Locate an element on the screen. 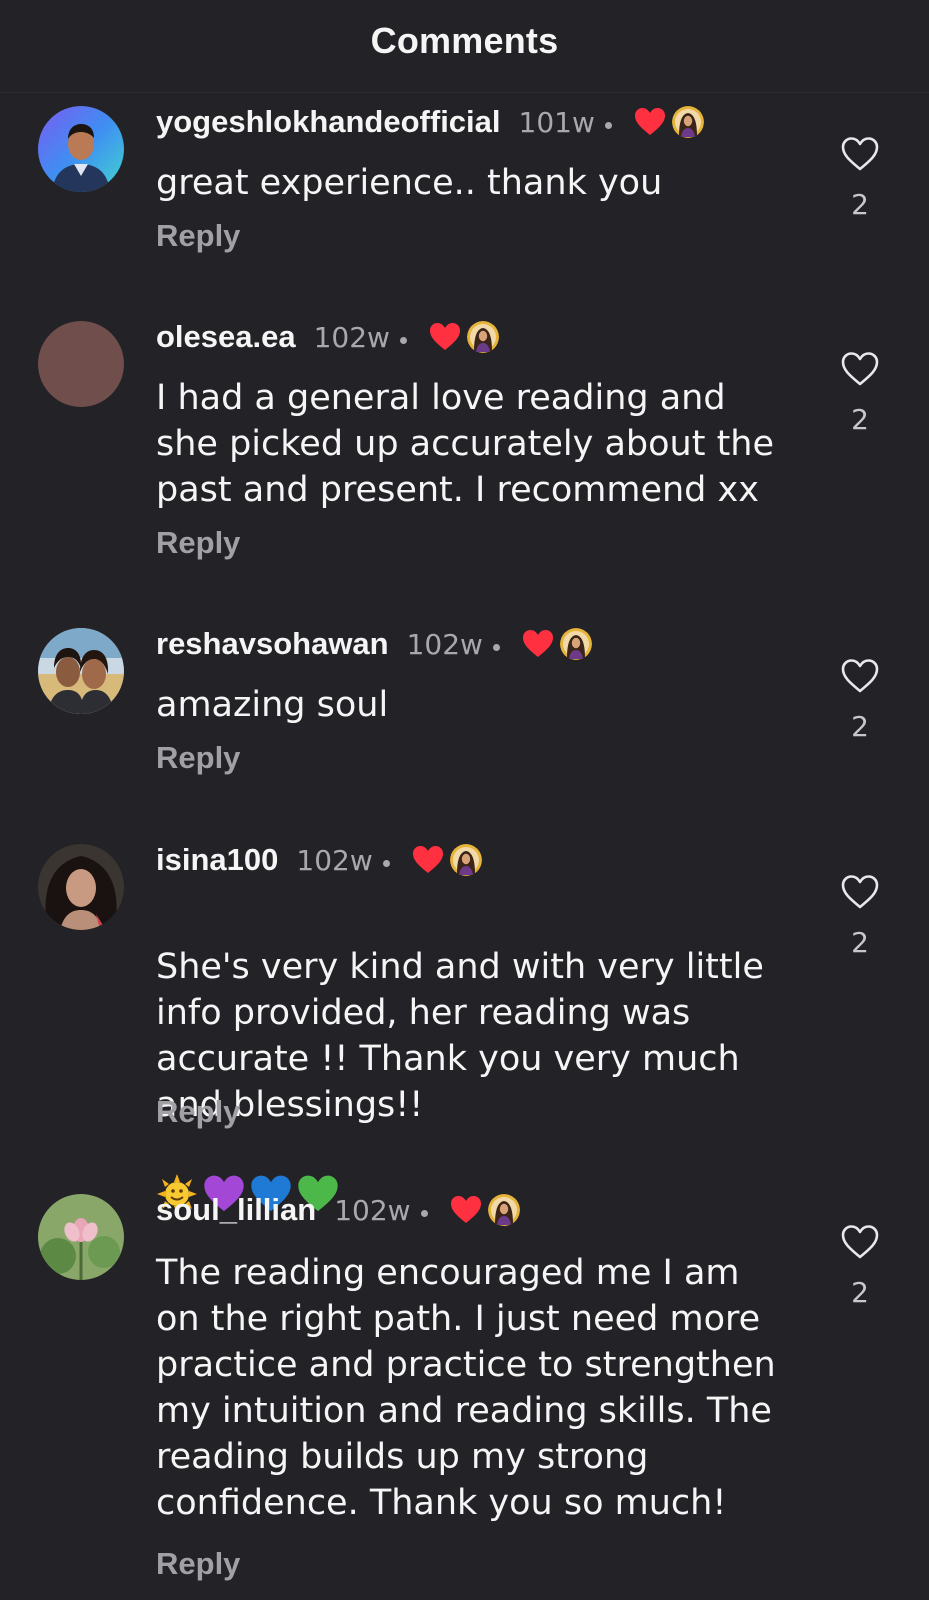  comment-meta: soul_lillian 102w is located at coordinates (338, 1210).